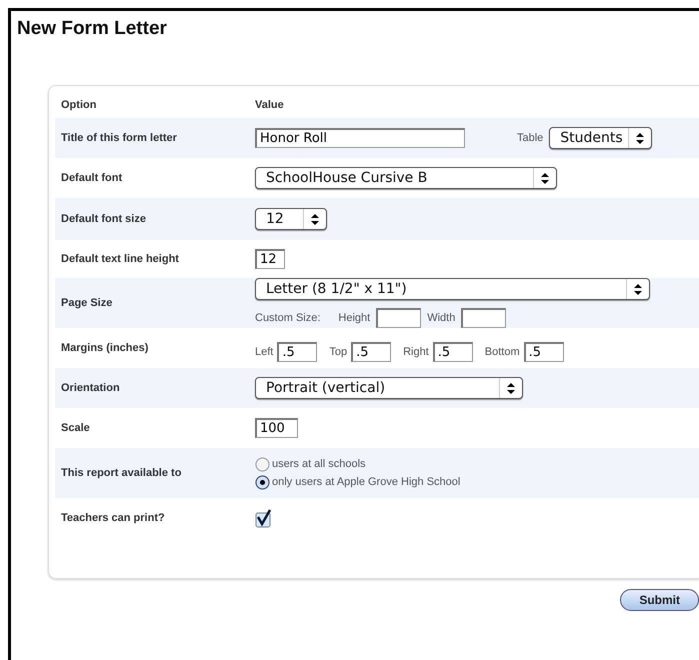 The image size is (699, 660). Describe the element at coordinates (270, 105) in the screenshot. I see `column-header: Value` at that location.